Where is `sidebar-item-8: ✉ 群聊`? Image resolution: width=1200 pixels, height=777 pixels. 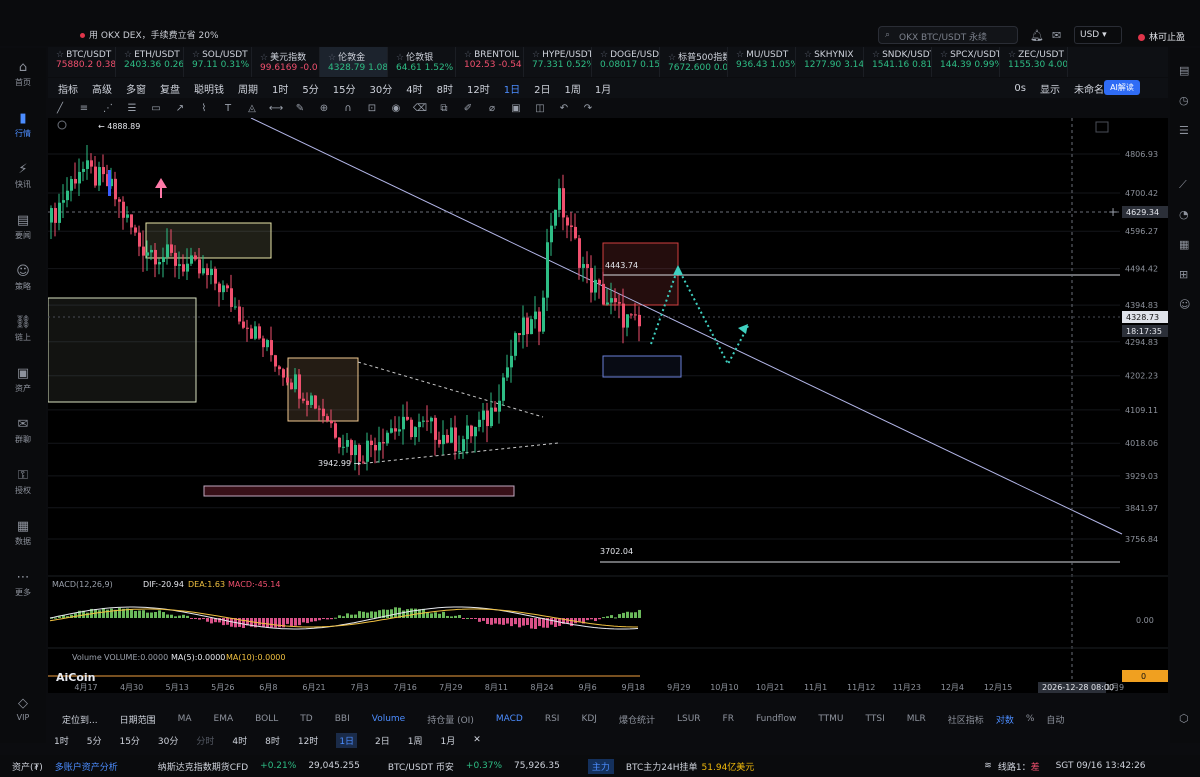 sidebar-item-8: ✉ 群聊 is located at coordinates (23, 431).